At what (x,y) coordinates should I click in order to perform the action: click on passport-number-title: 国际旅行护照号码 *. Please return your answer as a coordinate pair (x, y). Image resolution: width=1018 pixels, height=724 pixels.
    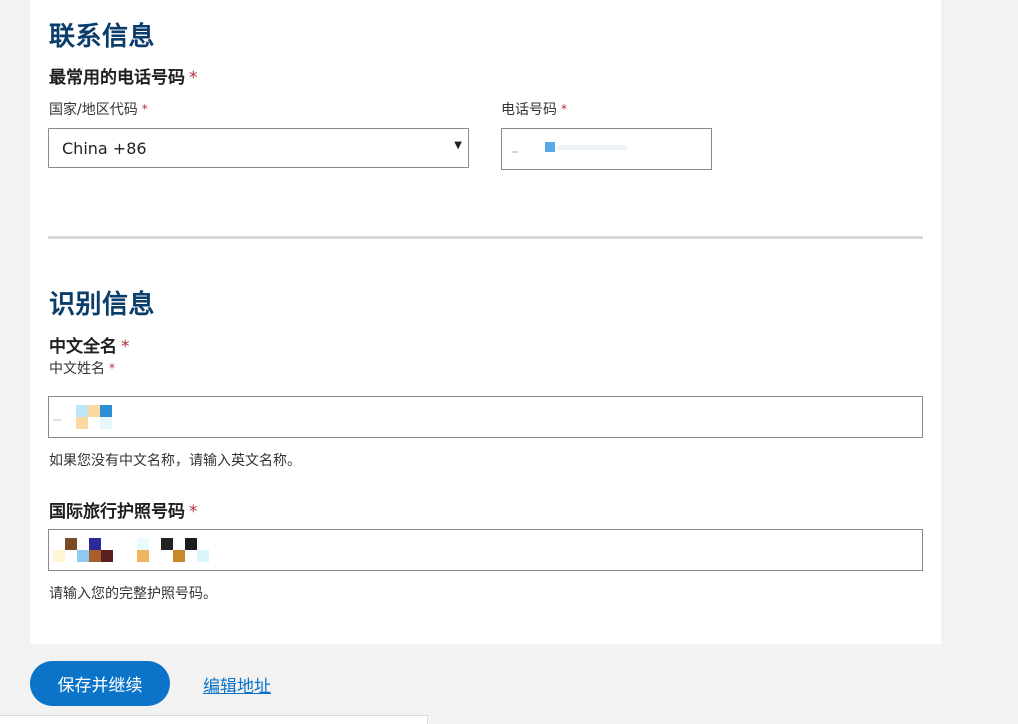
    Looking at the image, I should click on (123, 509).